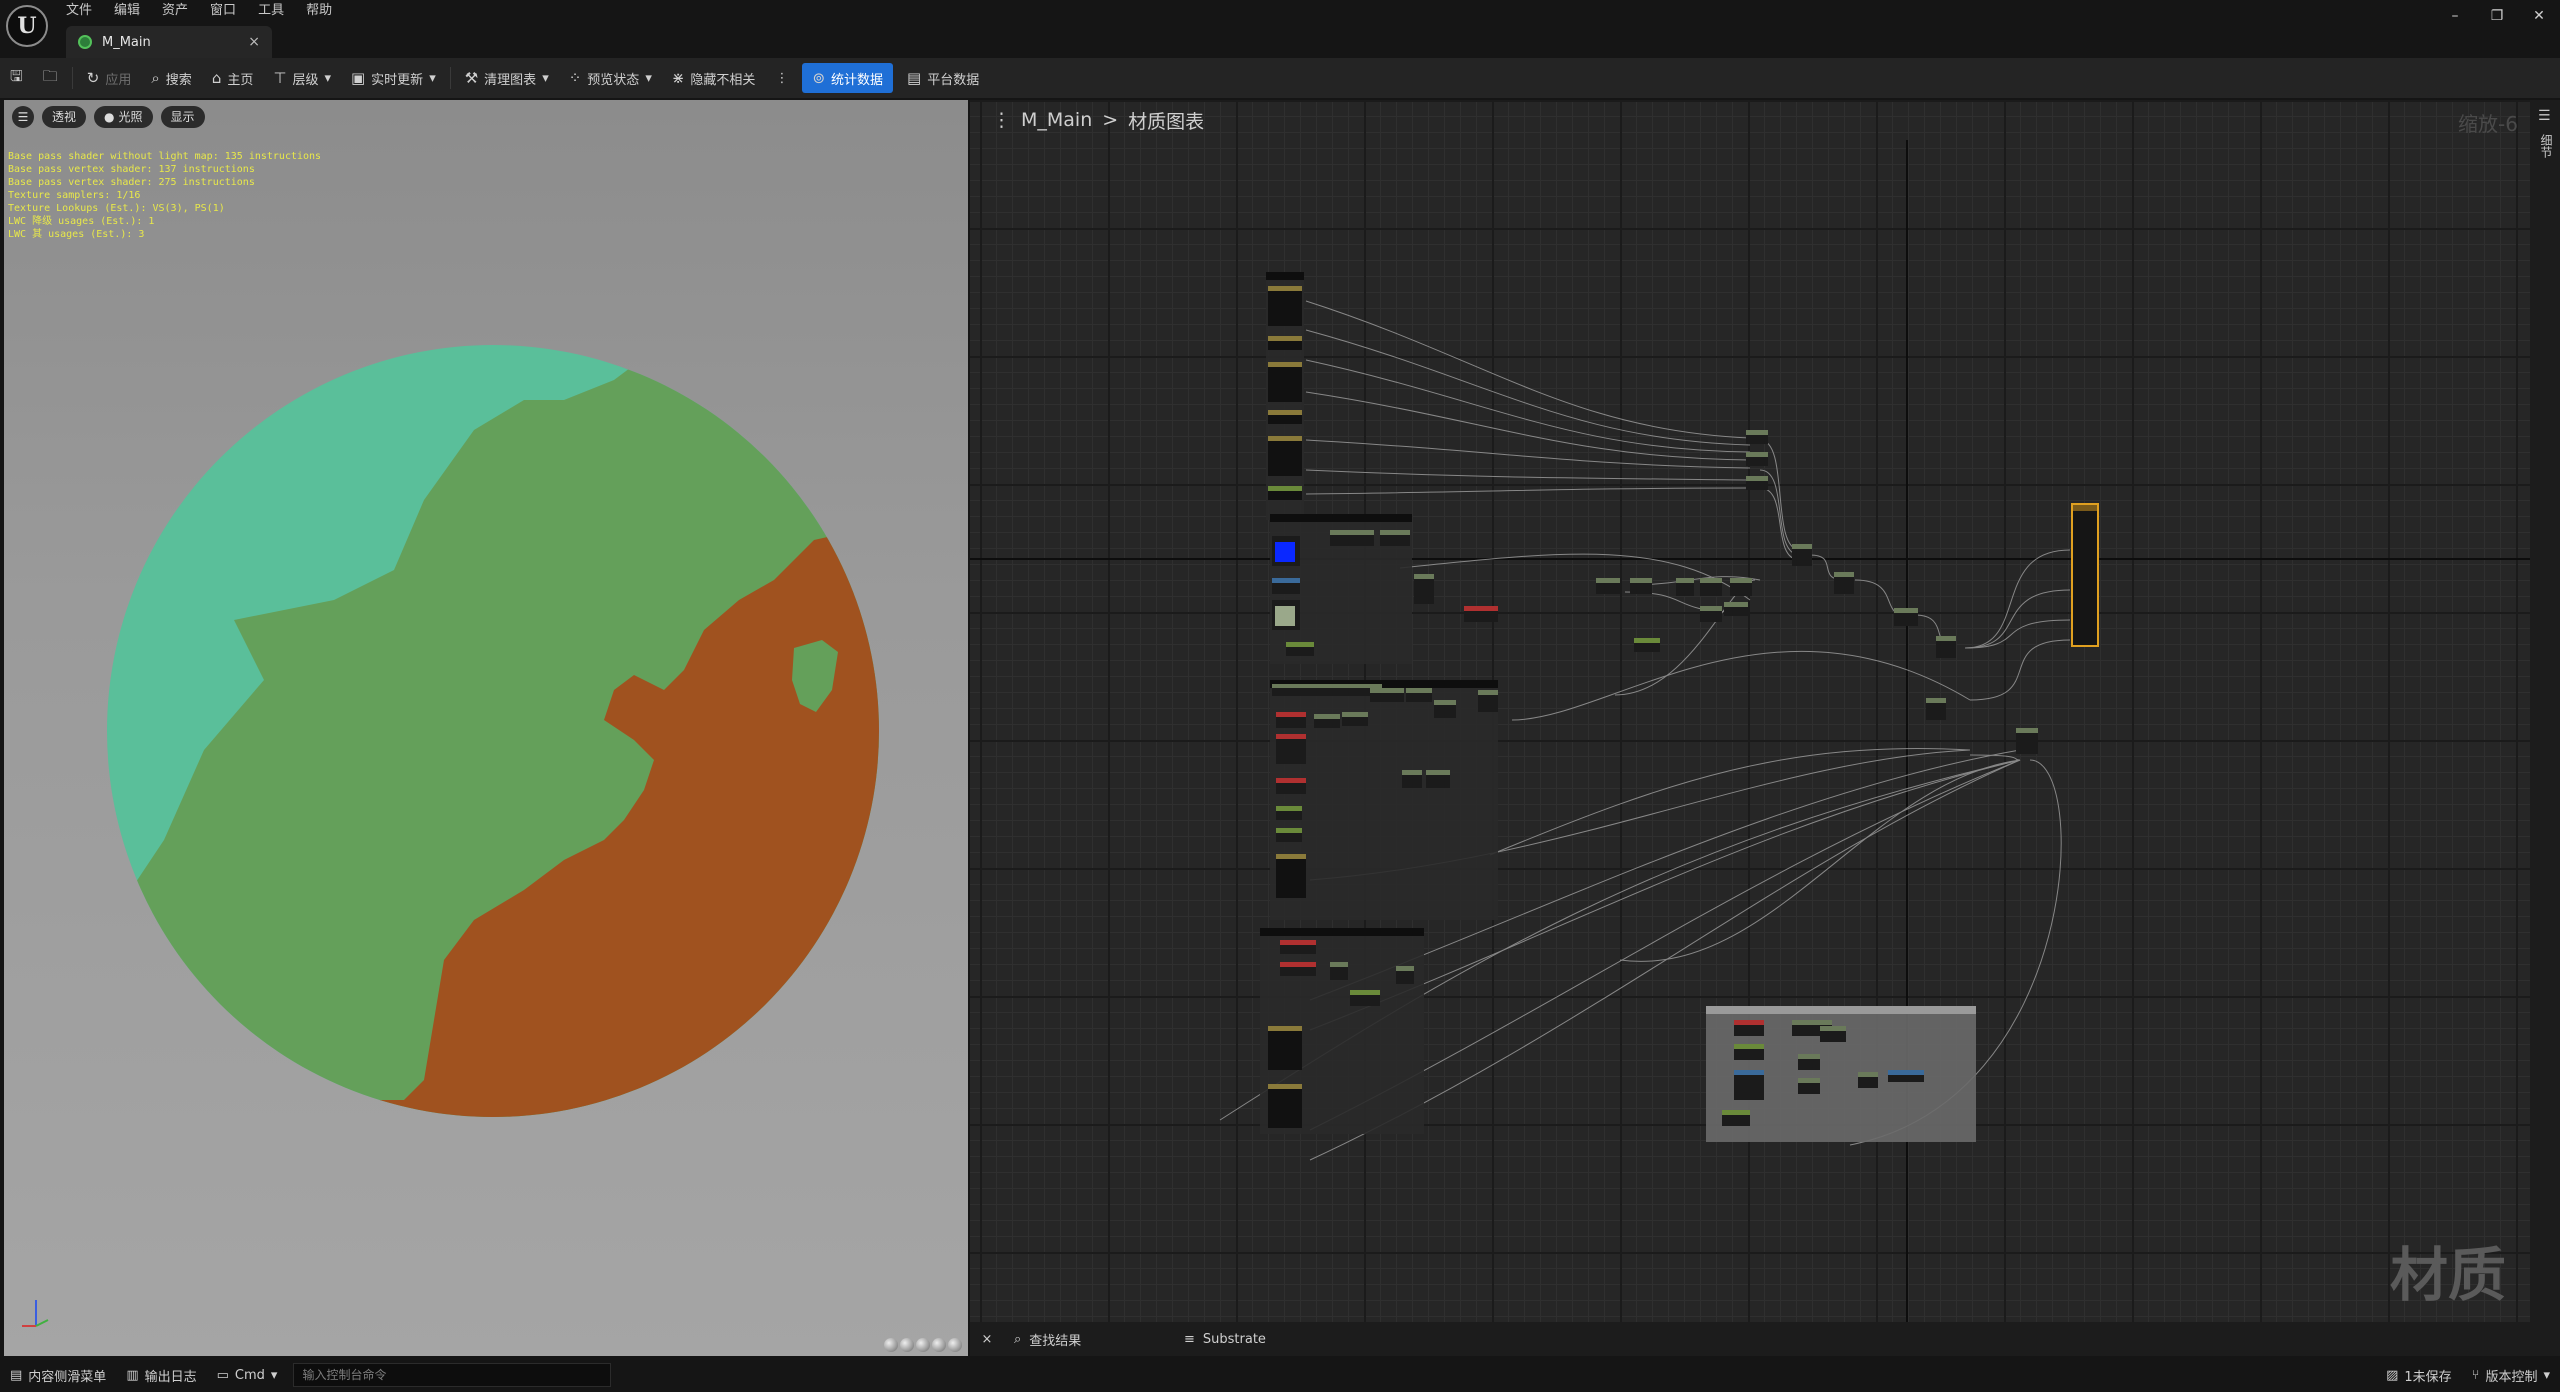  I want to click on graph-menu-icon: ⋮, so click(1001, 120).